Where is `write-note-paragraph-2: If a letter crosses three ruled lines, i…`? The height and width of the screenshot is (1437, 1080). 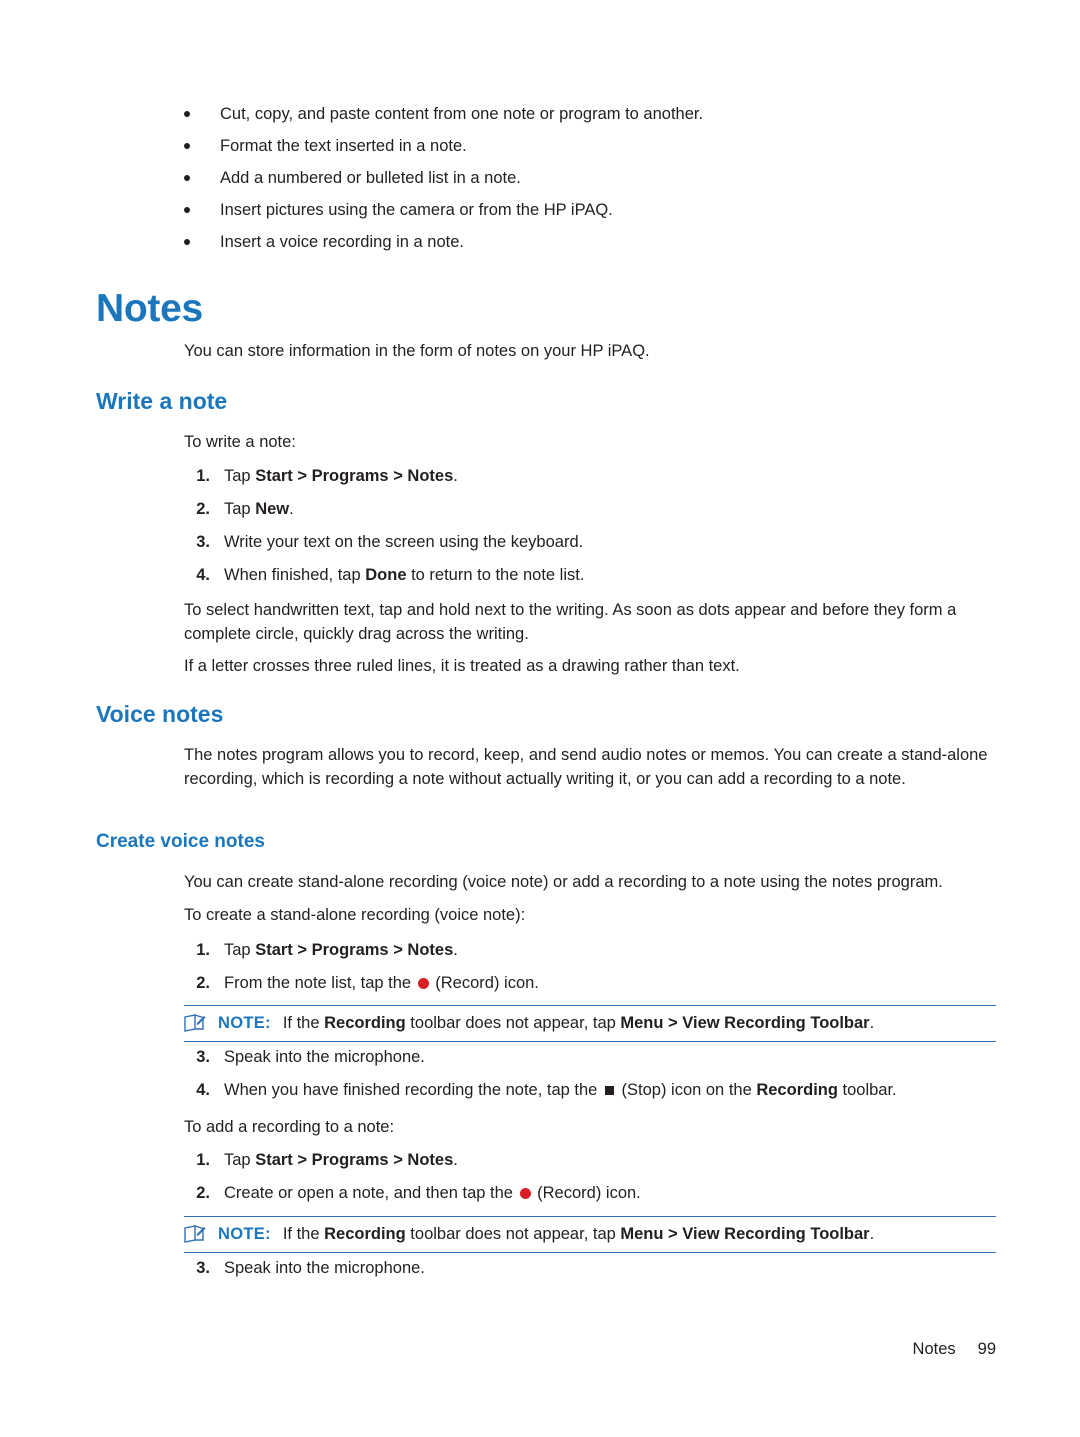
write-note-paragraph-2: If a letter crosses three ruled lines, i… is located at coordinates (462, 666).